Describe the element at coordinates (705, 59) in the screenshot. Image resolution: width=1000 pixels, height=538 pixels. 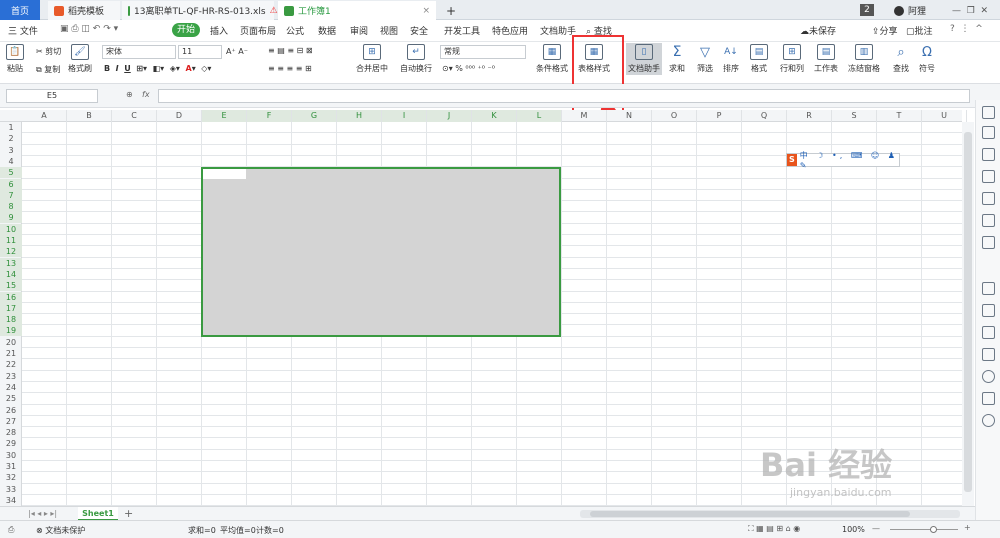
I see `filter-button: ▽ 筛选` at that location.